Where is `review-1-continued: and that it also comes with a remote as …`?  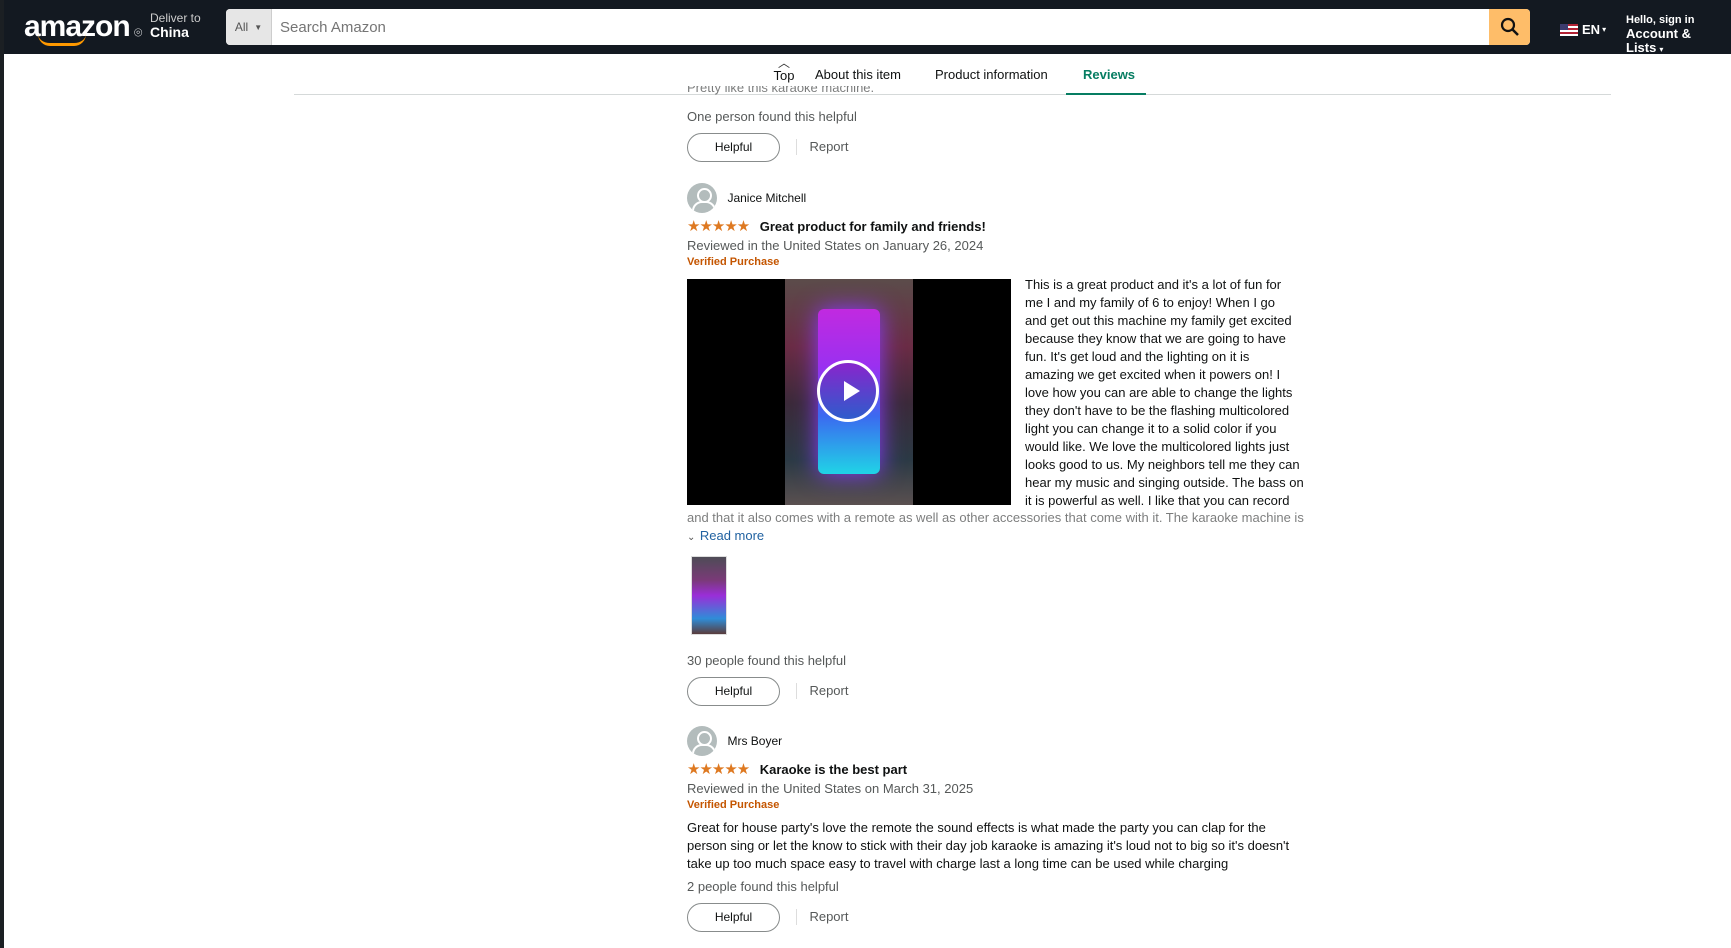 review-1-continued: and that it also comes with a remote as … is located at coordinates (997, 527).